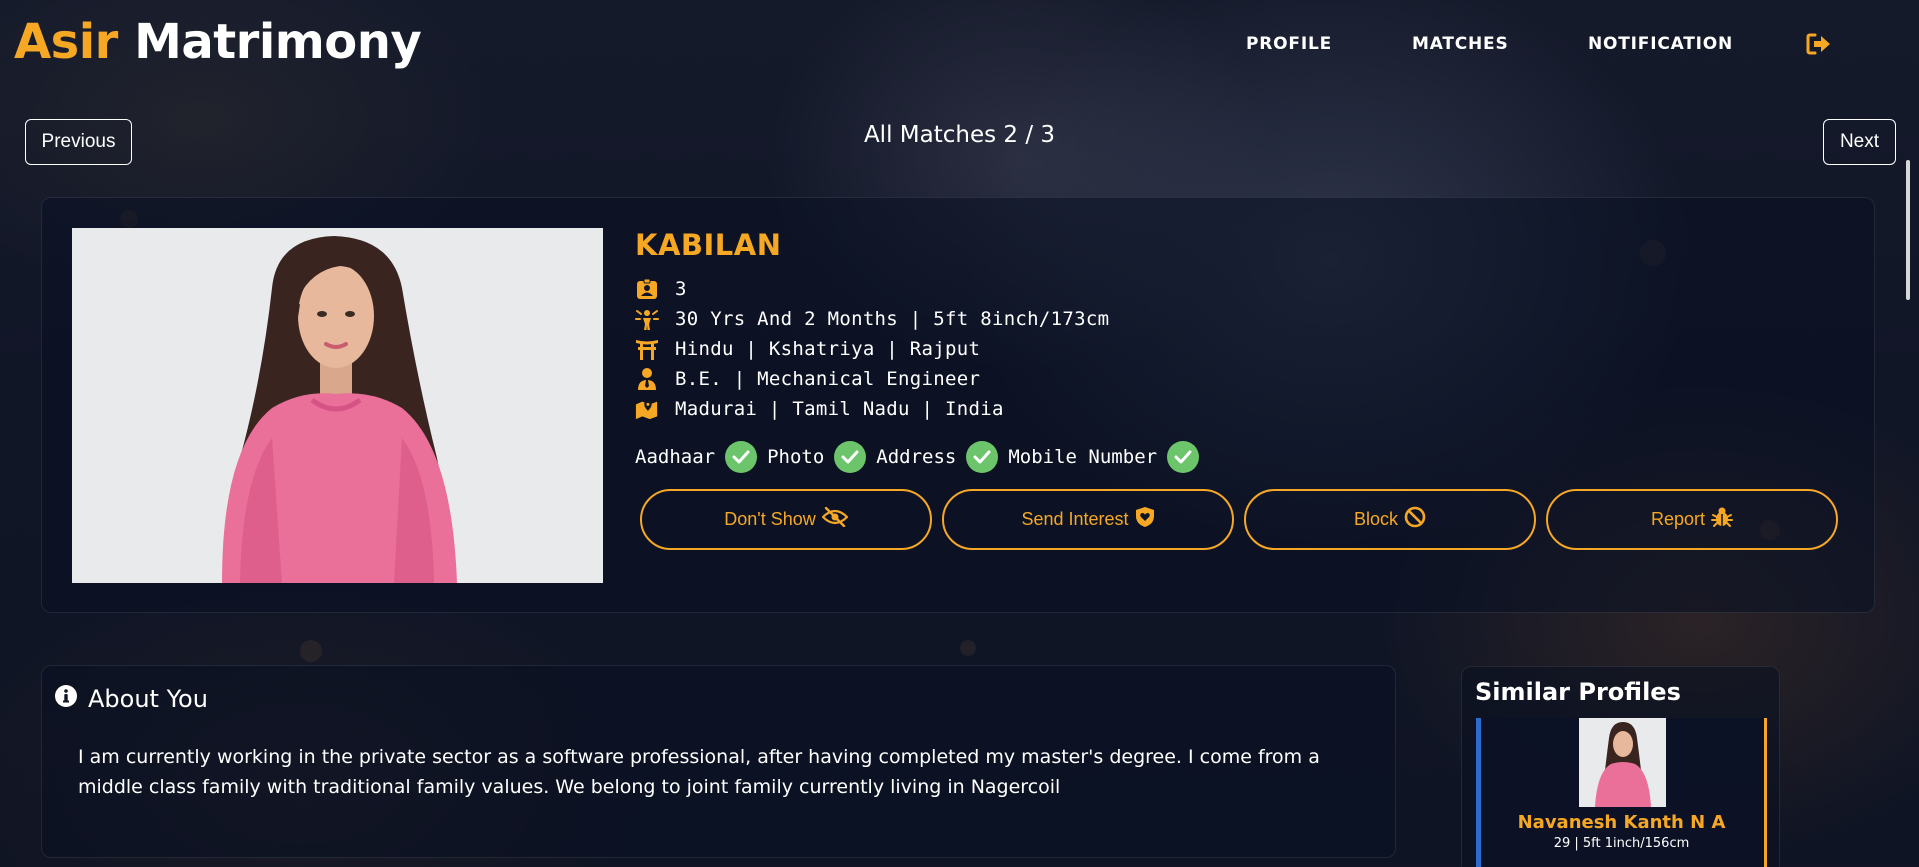 The height and width of the screenshot is (867, 1919). What do you see at coordinates (1622, 762) in the screenshot?
I see `similar-profile-photo` at bounding box center [1622, 762].